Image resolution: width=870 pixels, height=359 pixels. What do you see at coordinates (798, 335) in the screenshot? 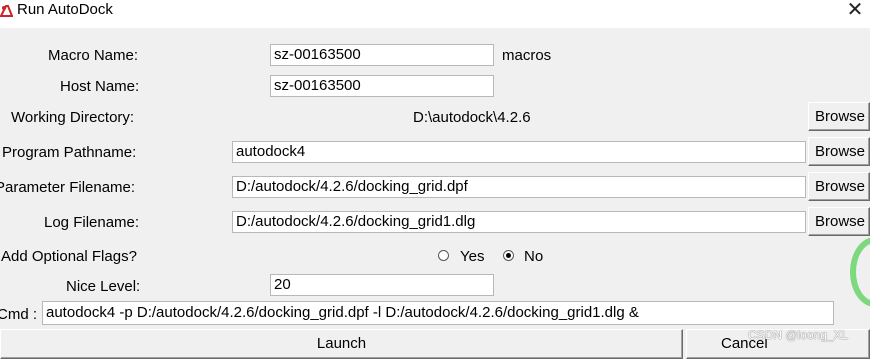
I see `watermark: CSDN @loong_XL` at bounding box center [798, 335].